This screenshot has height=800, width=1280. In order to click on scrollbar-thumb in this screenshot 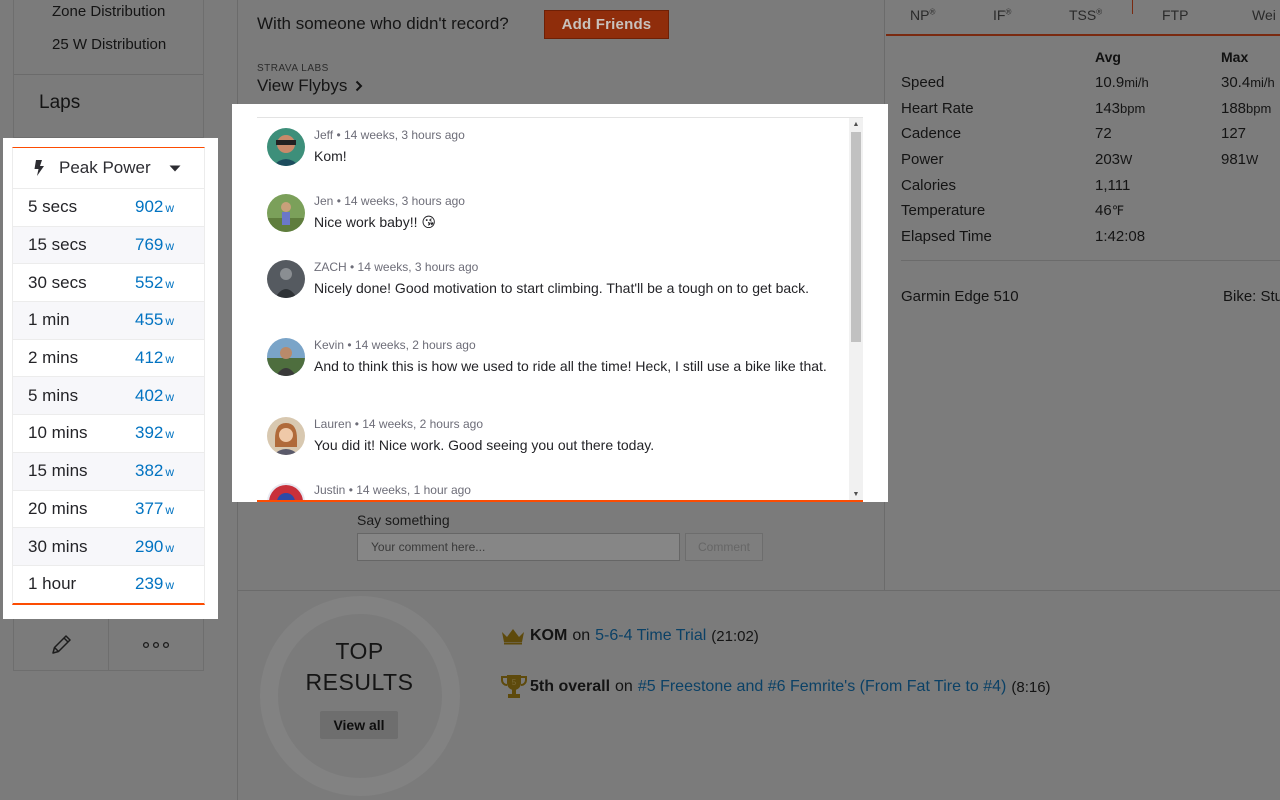, I will do `click(856, 237)`.